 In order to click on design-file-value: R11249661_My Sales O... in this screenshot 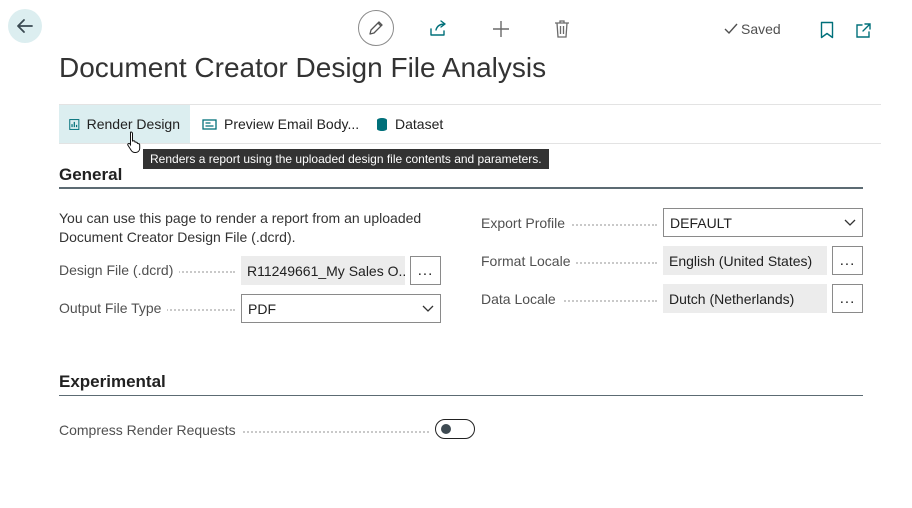, I will do `click(326, 270)`.